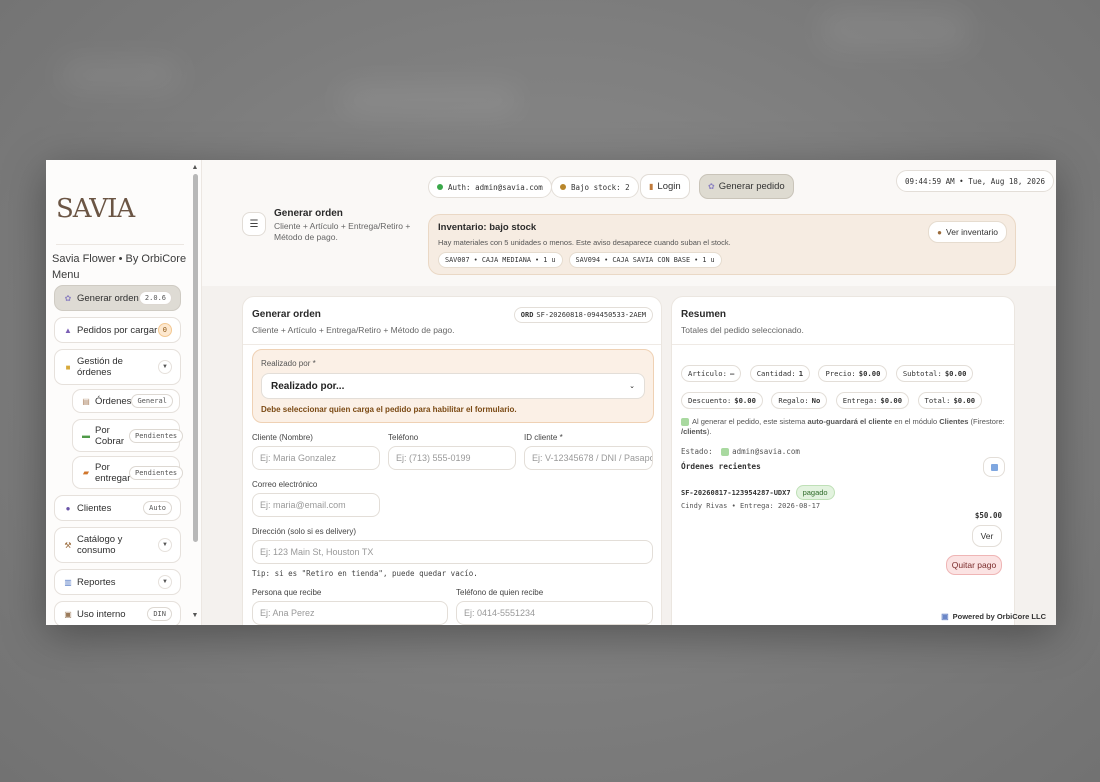  What do you see at coordinates (308, 213) in the screenshot?
I see `page-title: Generar orden` at bounding box center [308, 213].